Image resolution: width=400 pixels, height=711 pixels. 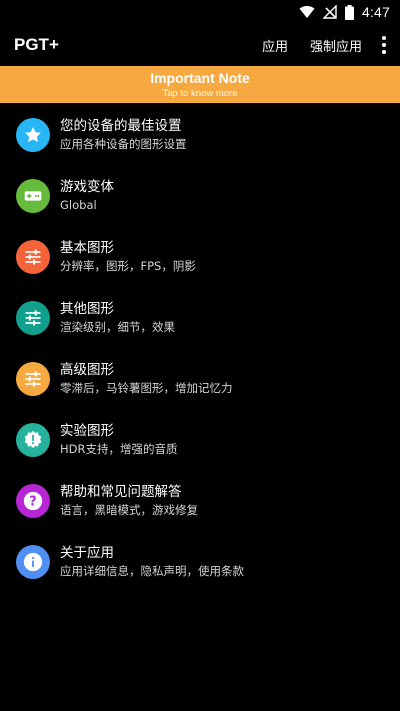 What do you see at coordinates (87, 186) in the screenshot?
I see `item-title: 游戏变体` at bounding box center [87, 186].